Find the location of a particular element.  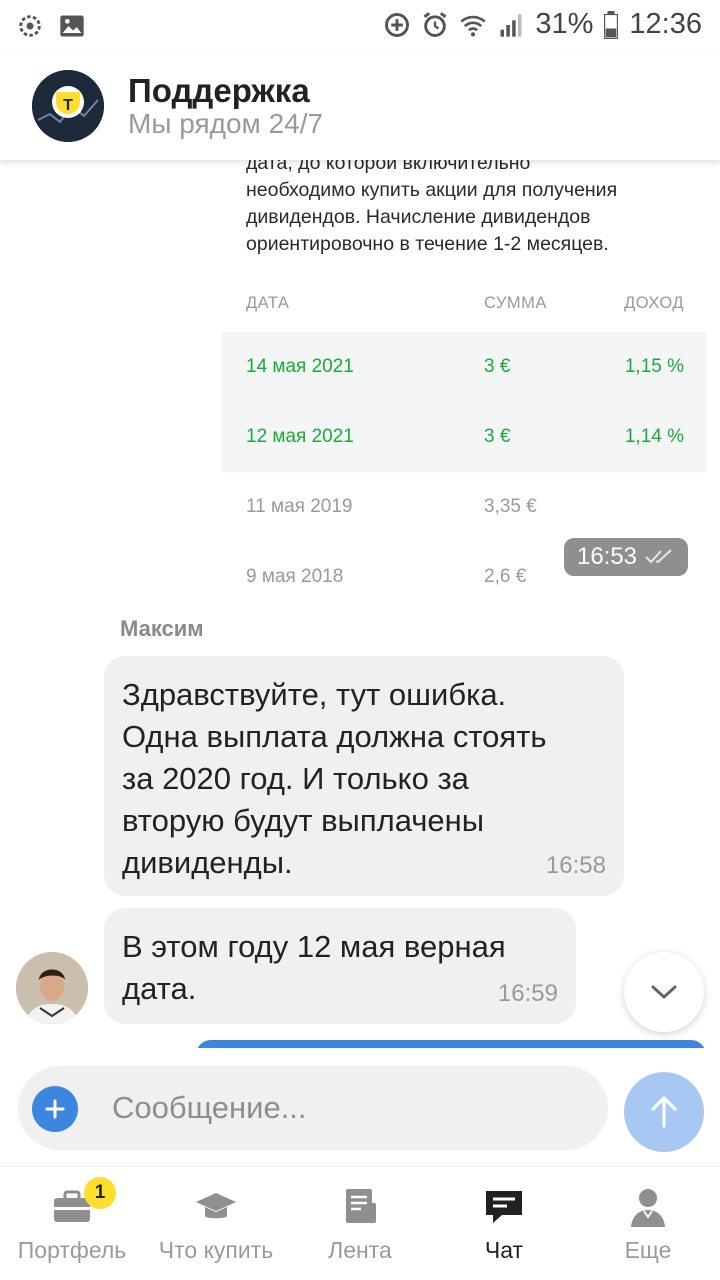

chat-subtitle: Мы рядом 24/7 is located at coordinates (226, 123).